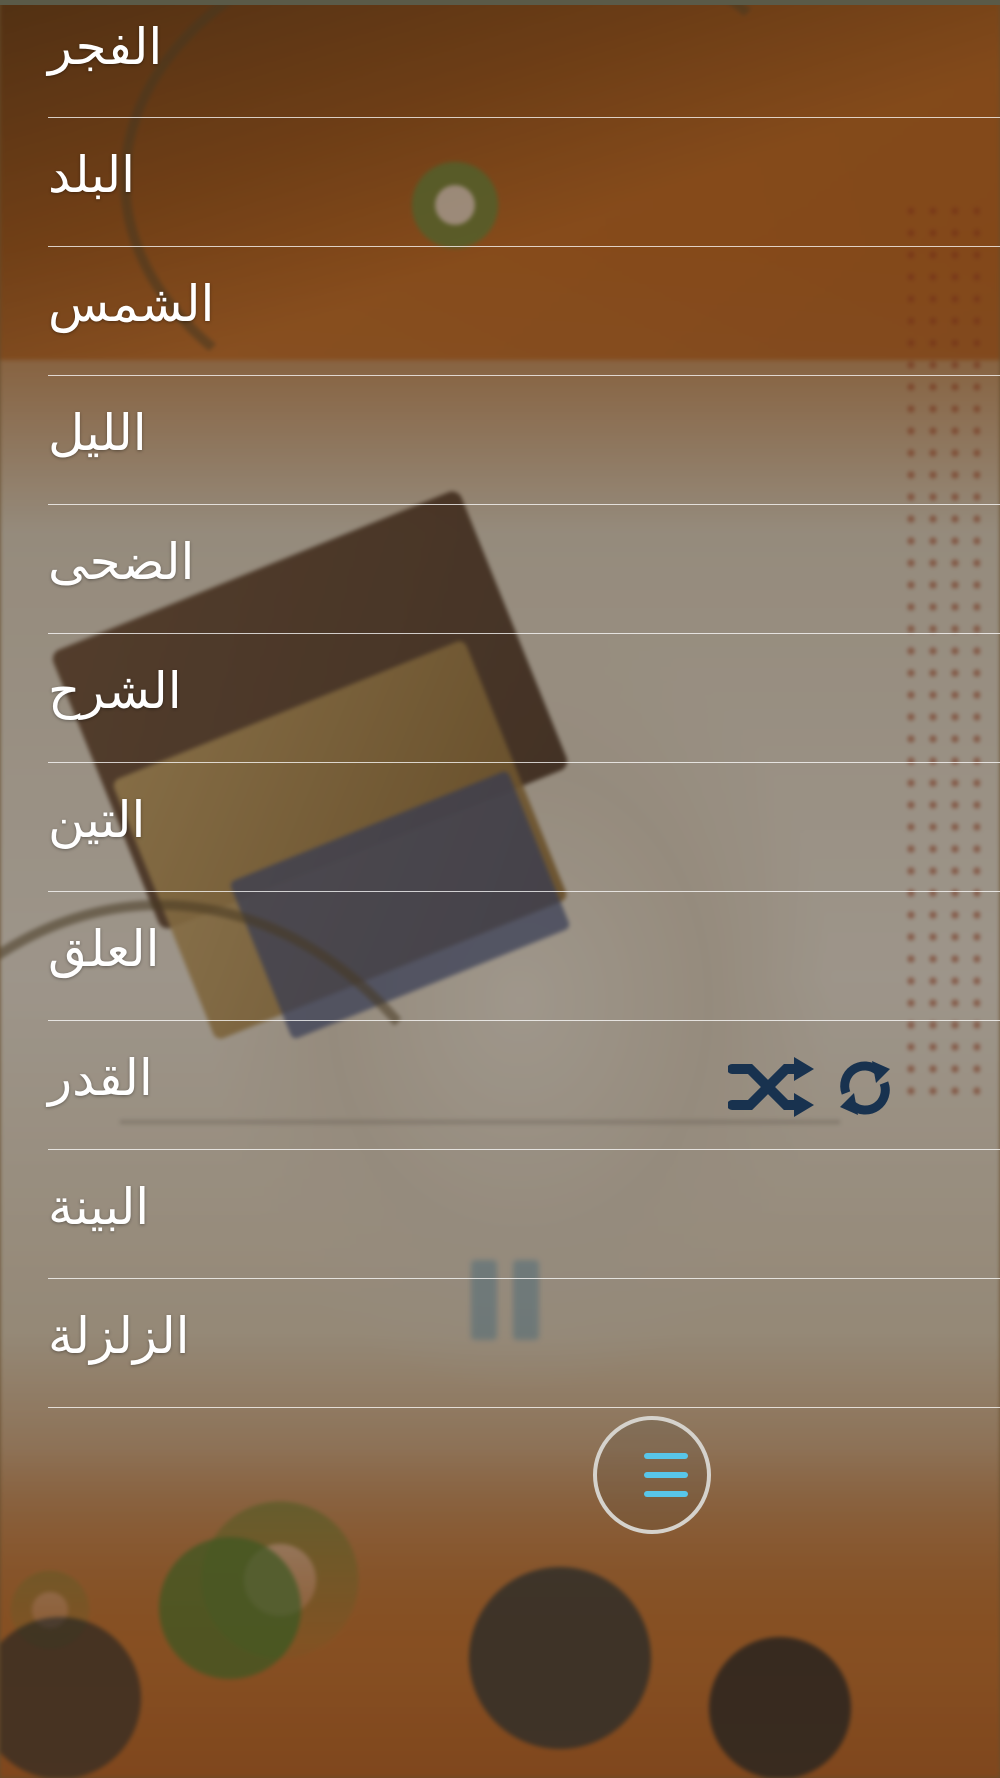 This screenshot has height=1778, width=1000. What do you see at coordinates (524, 1085) in the screenshot?
I see `list-item: القدر` at bounding box center [524, 1085].